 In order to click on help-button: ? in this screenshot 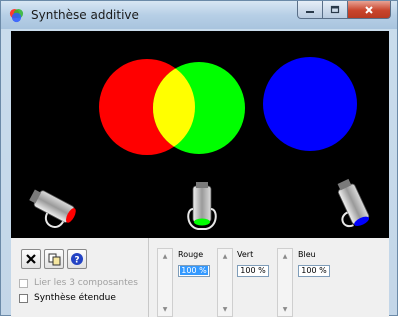, I will do `click(77, 259)`.